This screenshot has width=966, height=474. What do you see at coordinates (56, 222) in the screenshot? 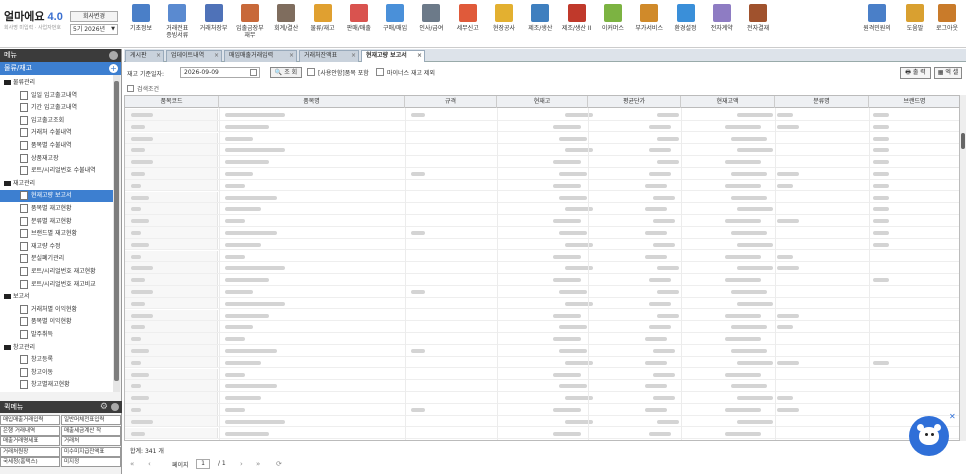
I see `menu-item: 분류별 재고현황` at bounding box center [56, 222].